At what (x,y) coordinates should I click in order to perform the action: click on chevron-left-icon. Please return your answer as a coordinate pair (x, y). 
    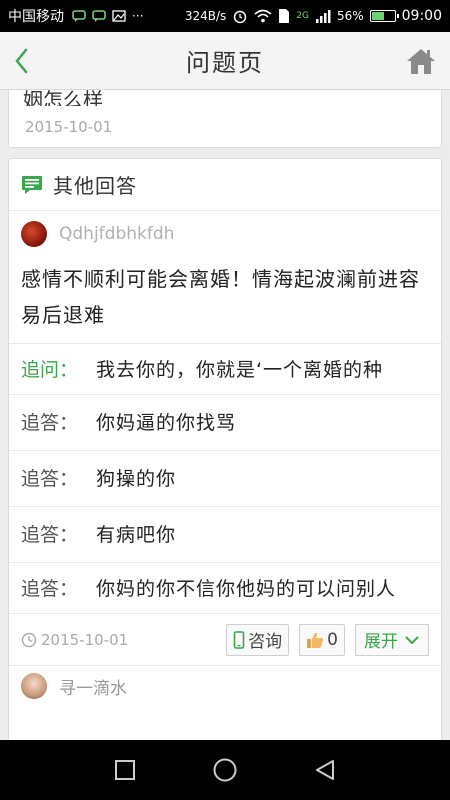
    Looking at the image, I should click on (21, 61).